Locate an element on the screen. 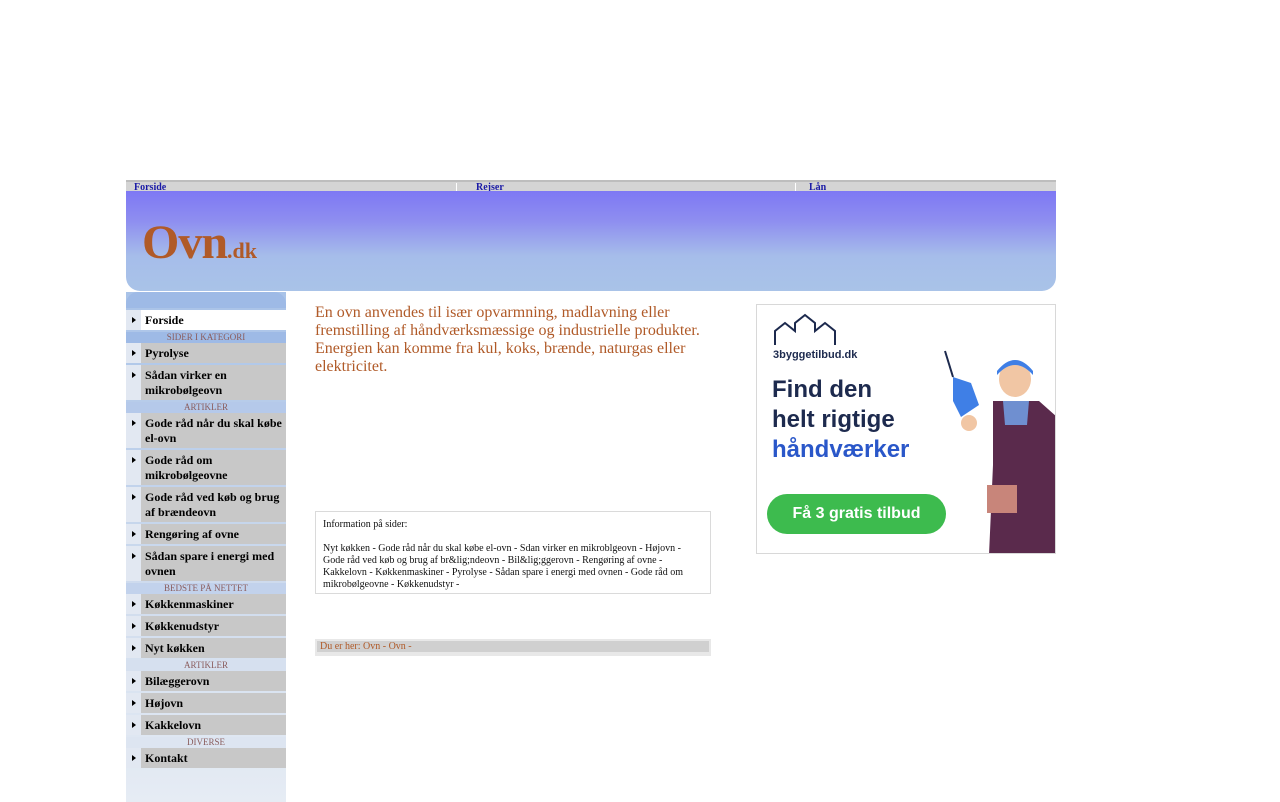 The image size is (1280, 802). ad-brand: 3byggetilbud.dk is located at coordinates (815, 355).